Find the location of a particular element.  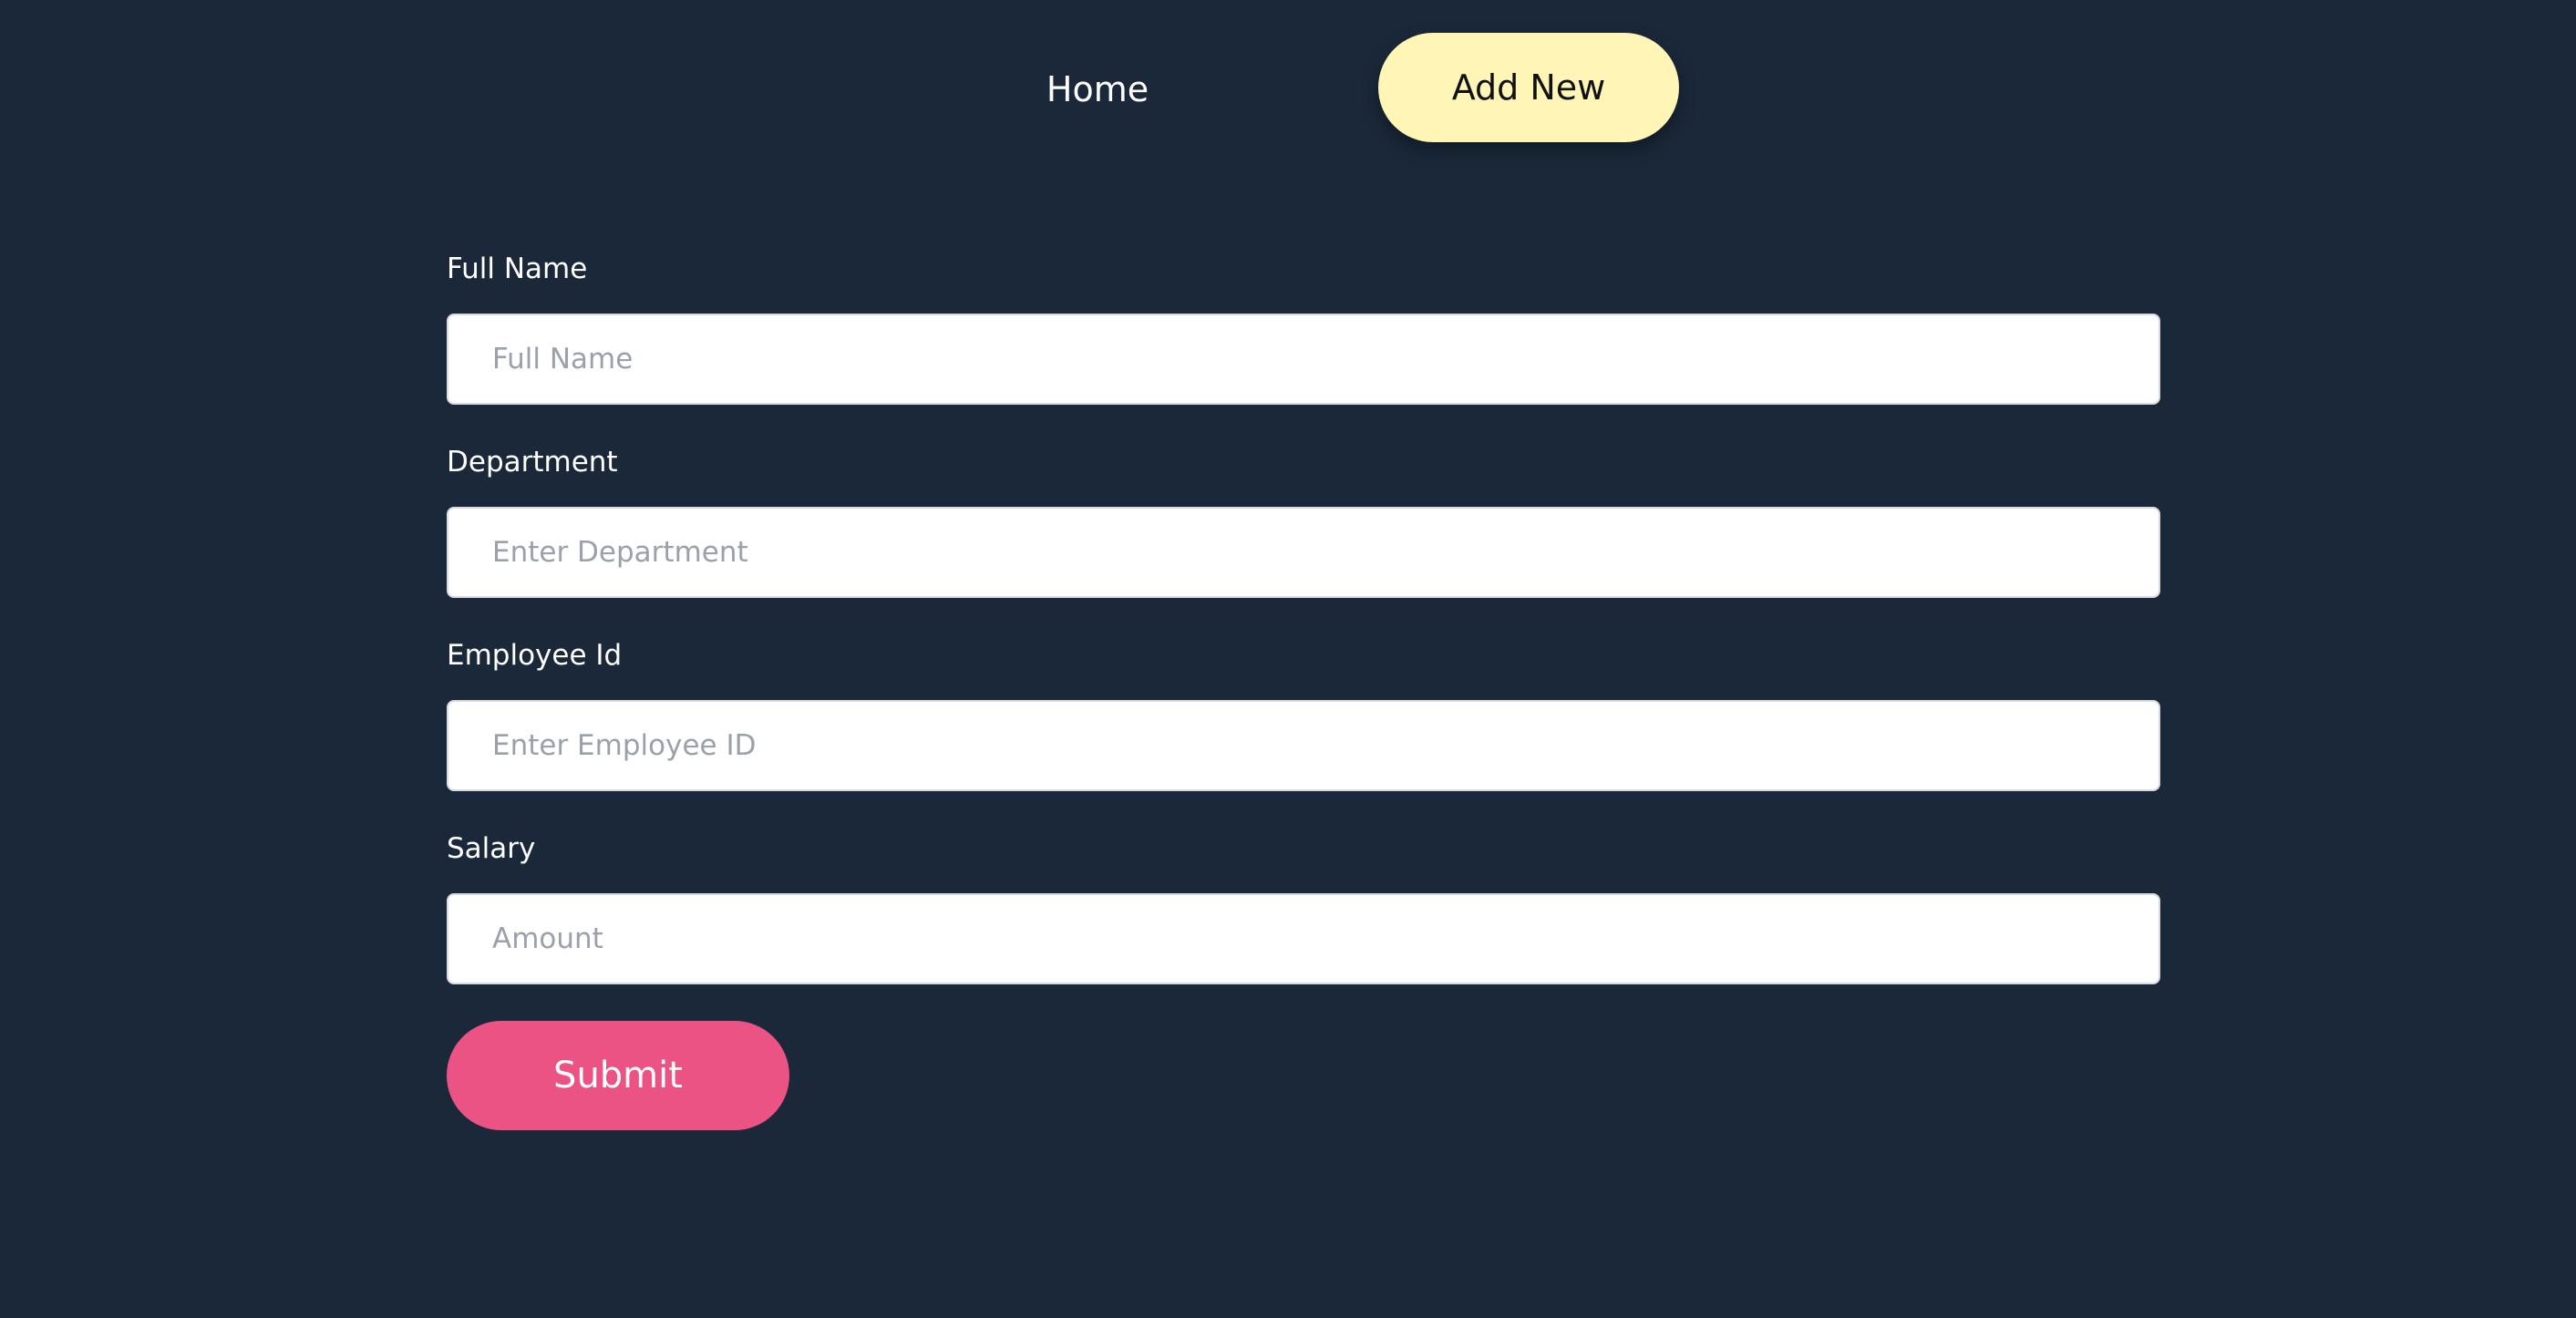

full-name-field-group: Full Name is located at coordinates (1303, 342).